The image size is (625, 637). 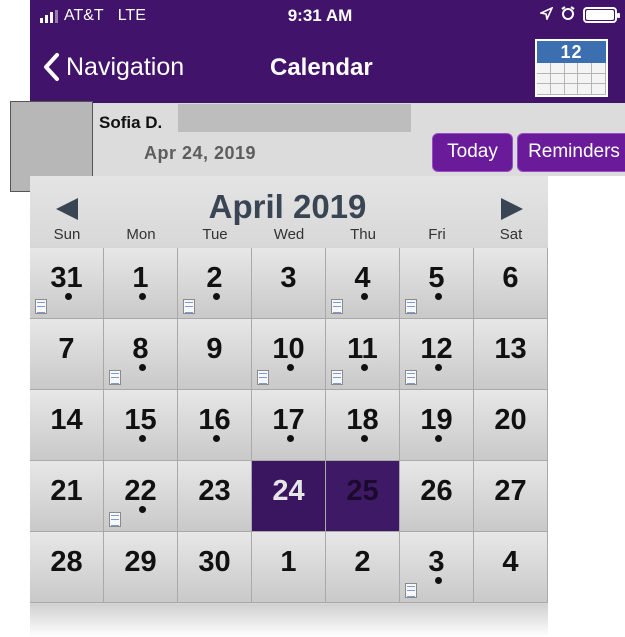 What do you see at coordinates (287, 206) in the screenshot?
I see `month-title: April 2019` at bounding box center [287, 206].